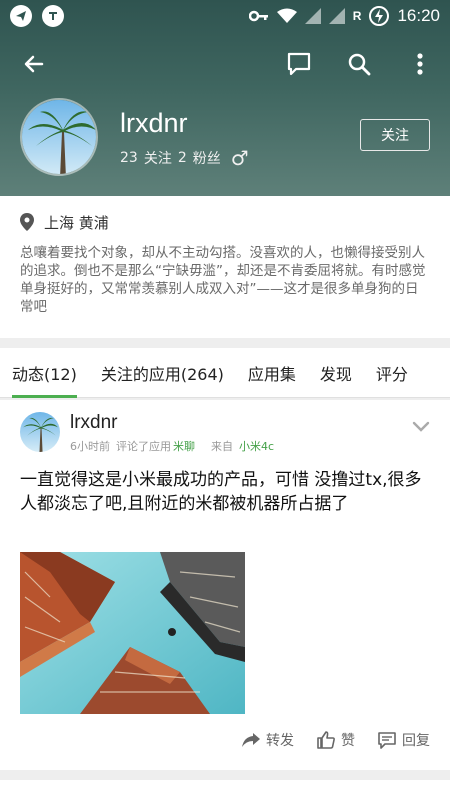 The width and height of the screenshot is (450, 800). What do you see at coordinates (357, 16) in the screenshot?
I see `network-indicator: R` at bounding box center [357, 16].